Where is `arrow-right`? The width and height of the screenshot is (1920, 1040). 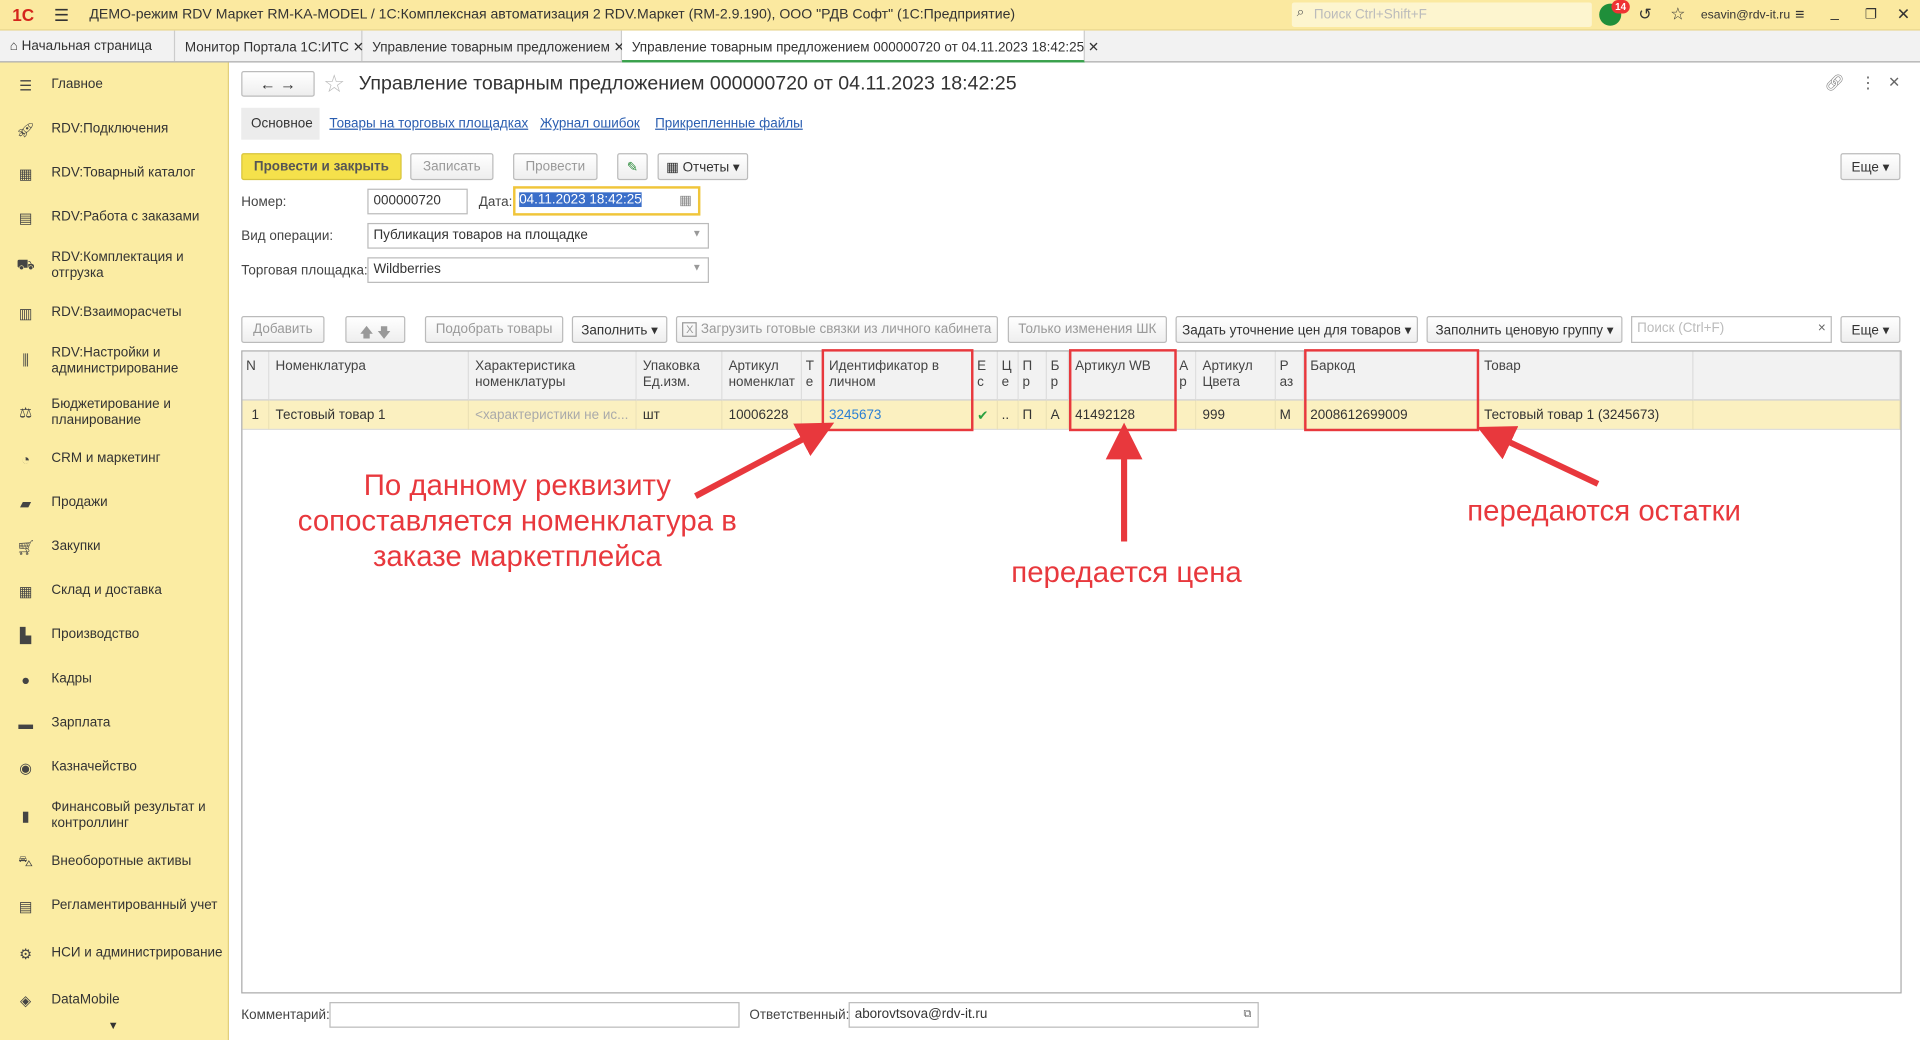
arrow-right is located at coordinates (1538, 456).